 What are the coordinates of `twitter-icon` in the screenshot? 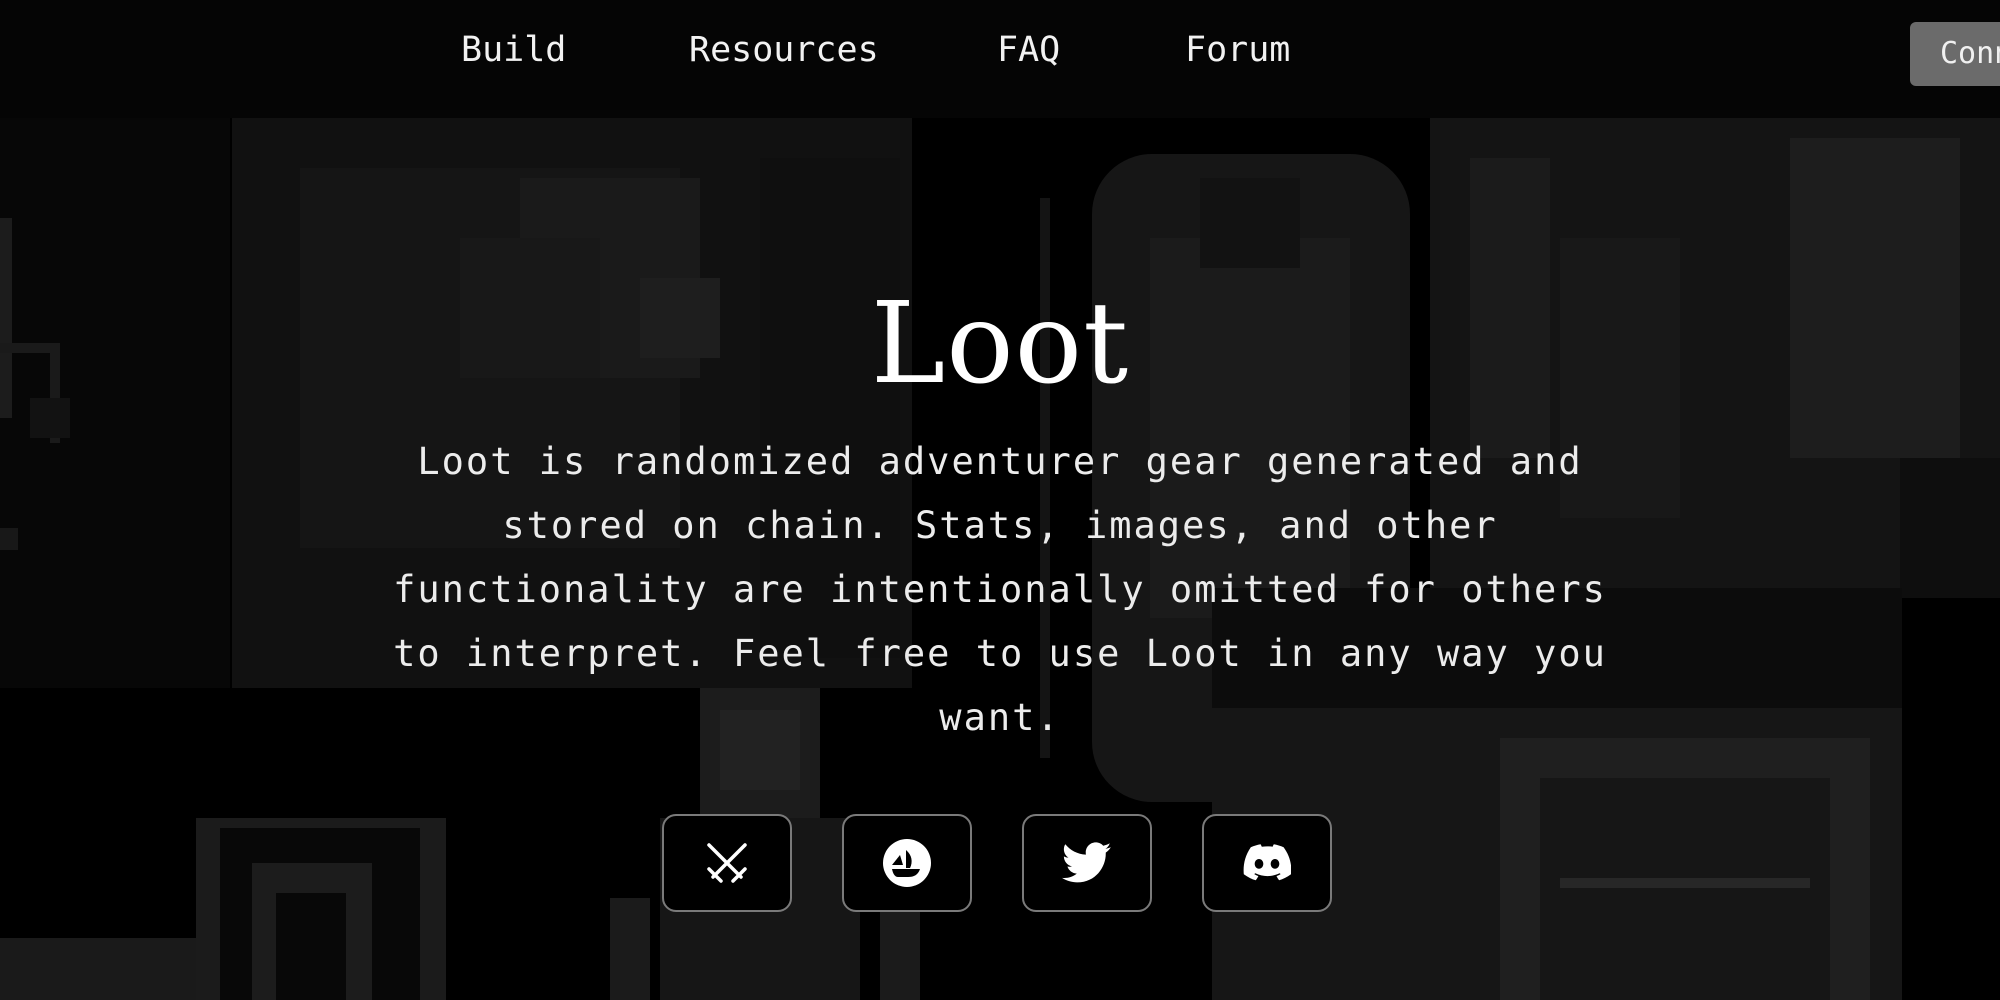 It's located at (1087, 863).